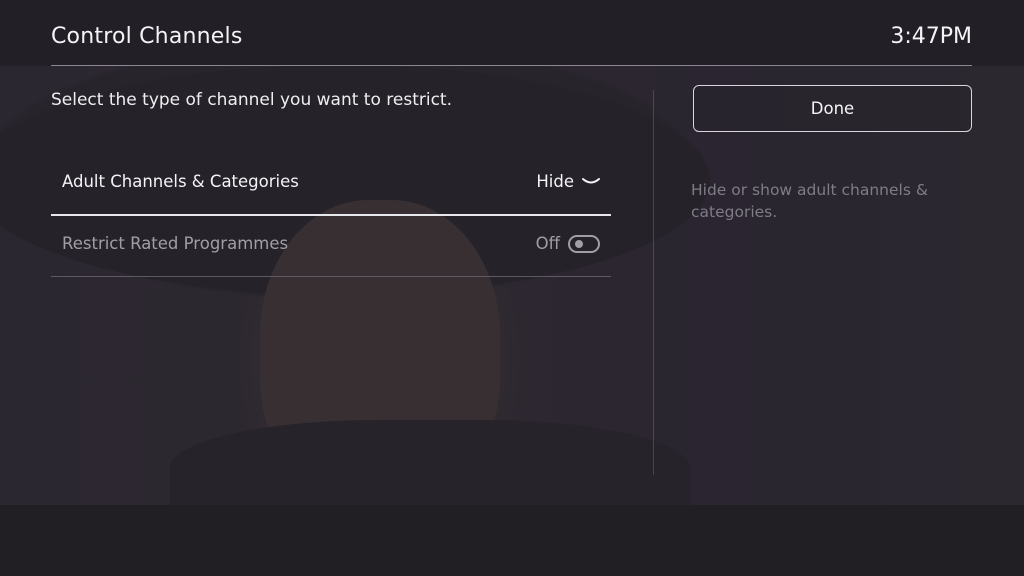 This screenshot has width=1024, height=576. I want to click on adult-channels-label: Adult Channels & Categories, so click(180, 181).